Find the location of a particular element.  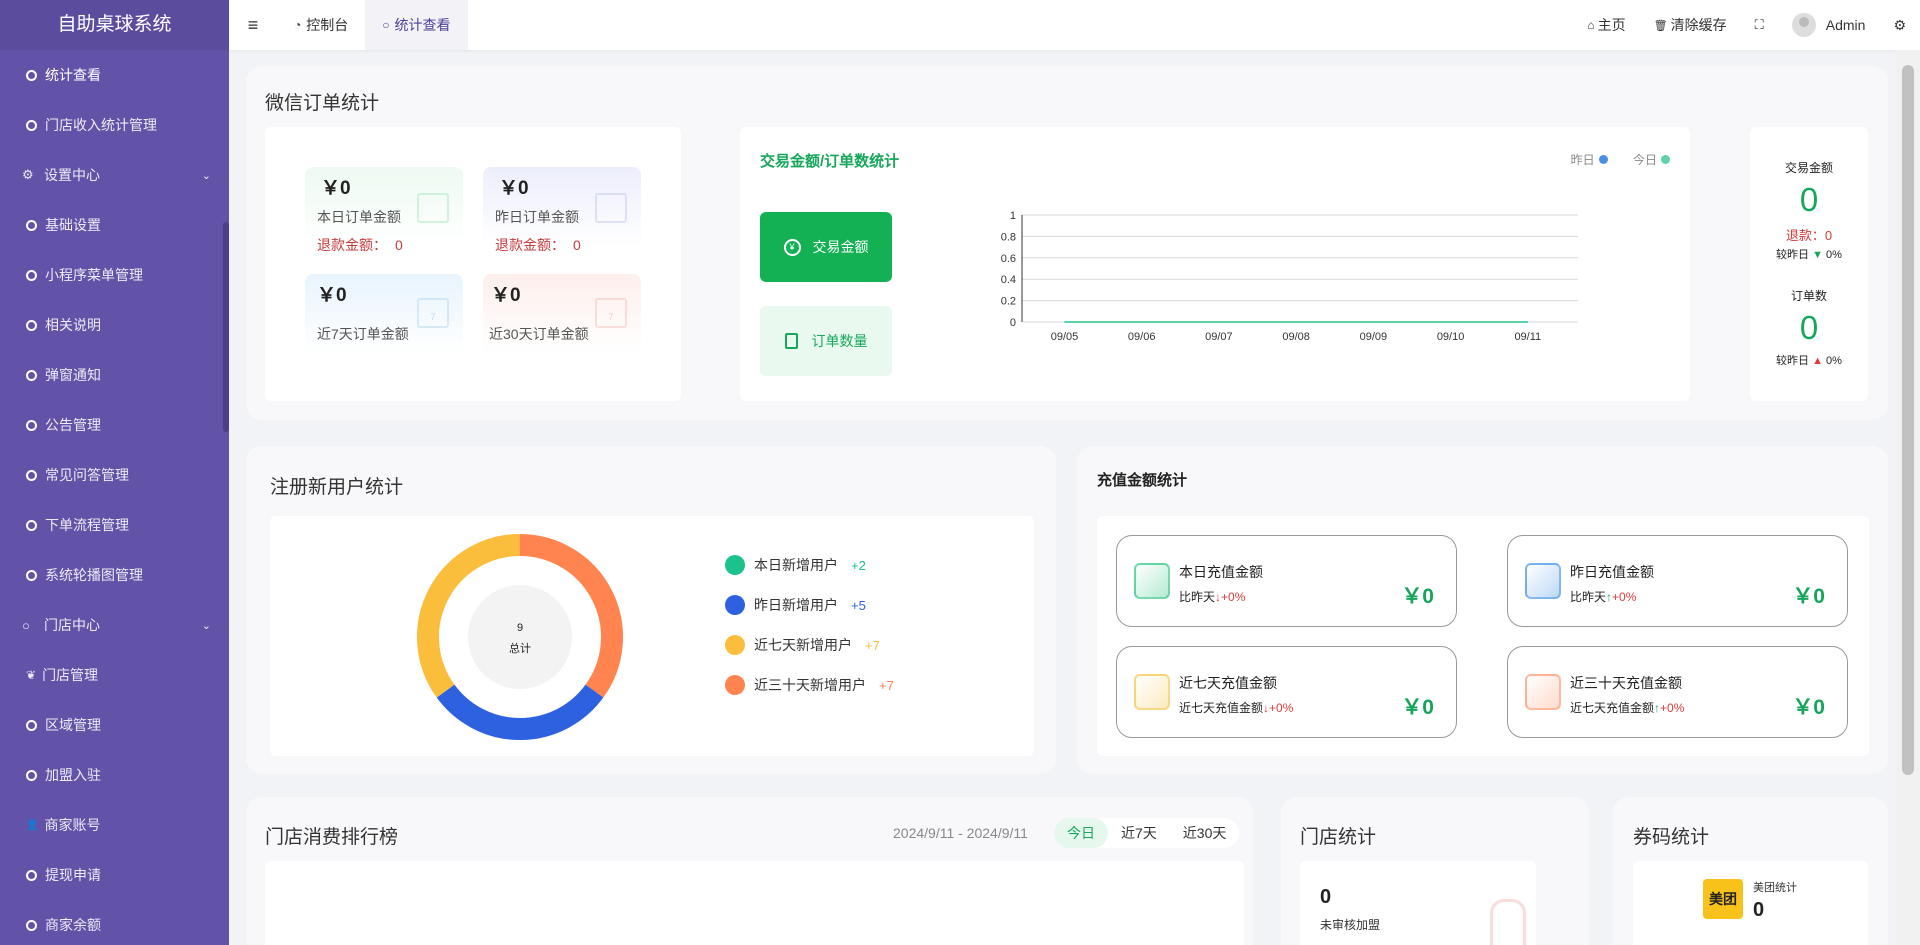

order-count-button: 订单数量 is located at coordinates (826, 341).